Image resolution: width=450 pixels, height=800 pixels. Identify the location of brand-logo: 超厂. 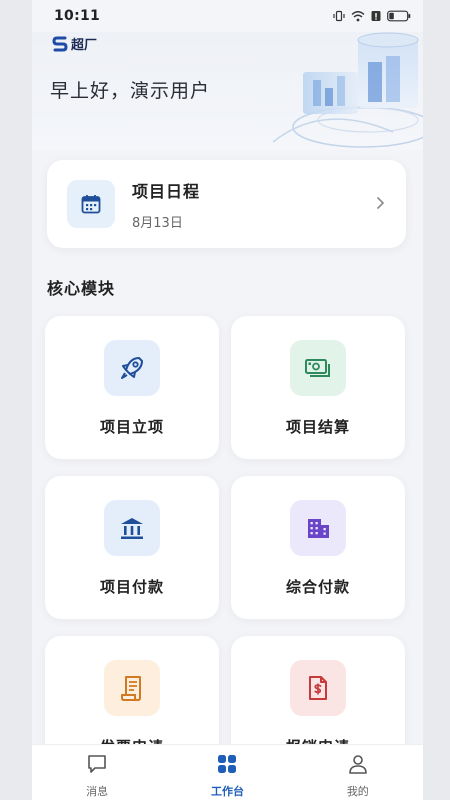
(74, 43).